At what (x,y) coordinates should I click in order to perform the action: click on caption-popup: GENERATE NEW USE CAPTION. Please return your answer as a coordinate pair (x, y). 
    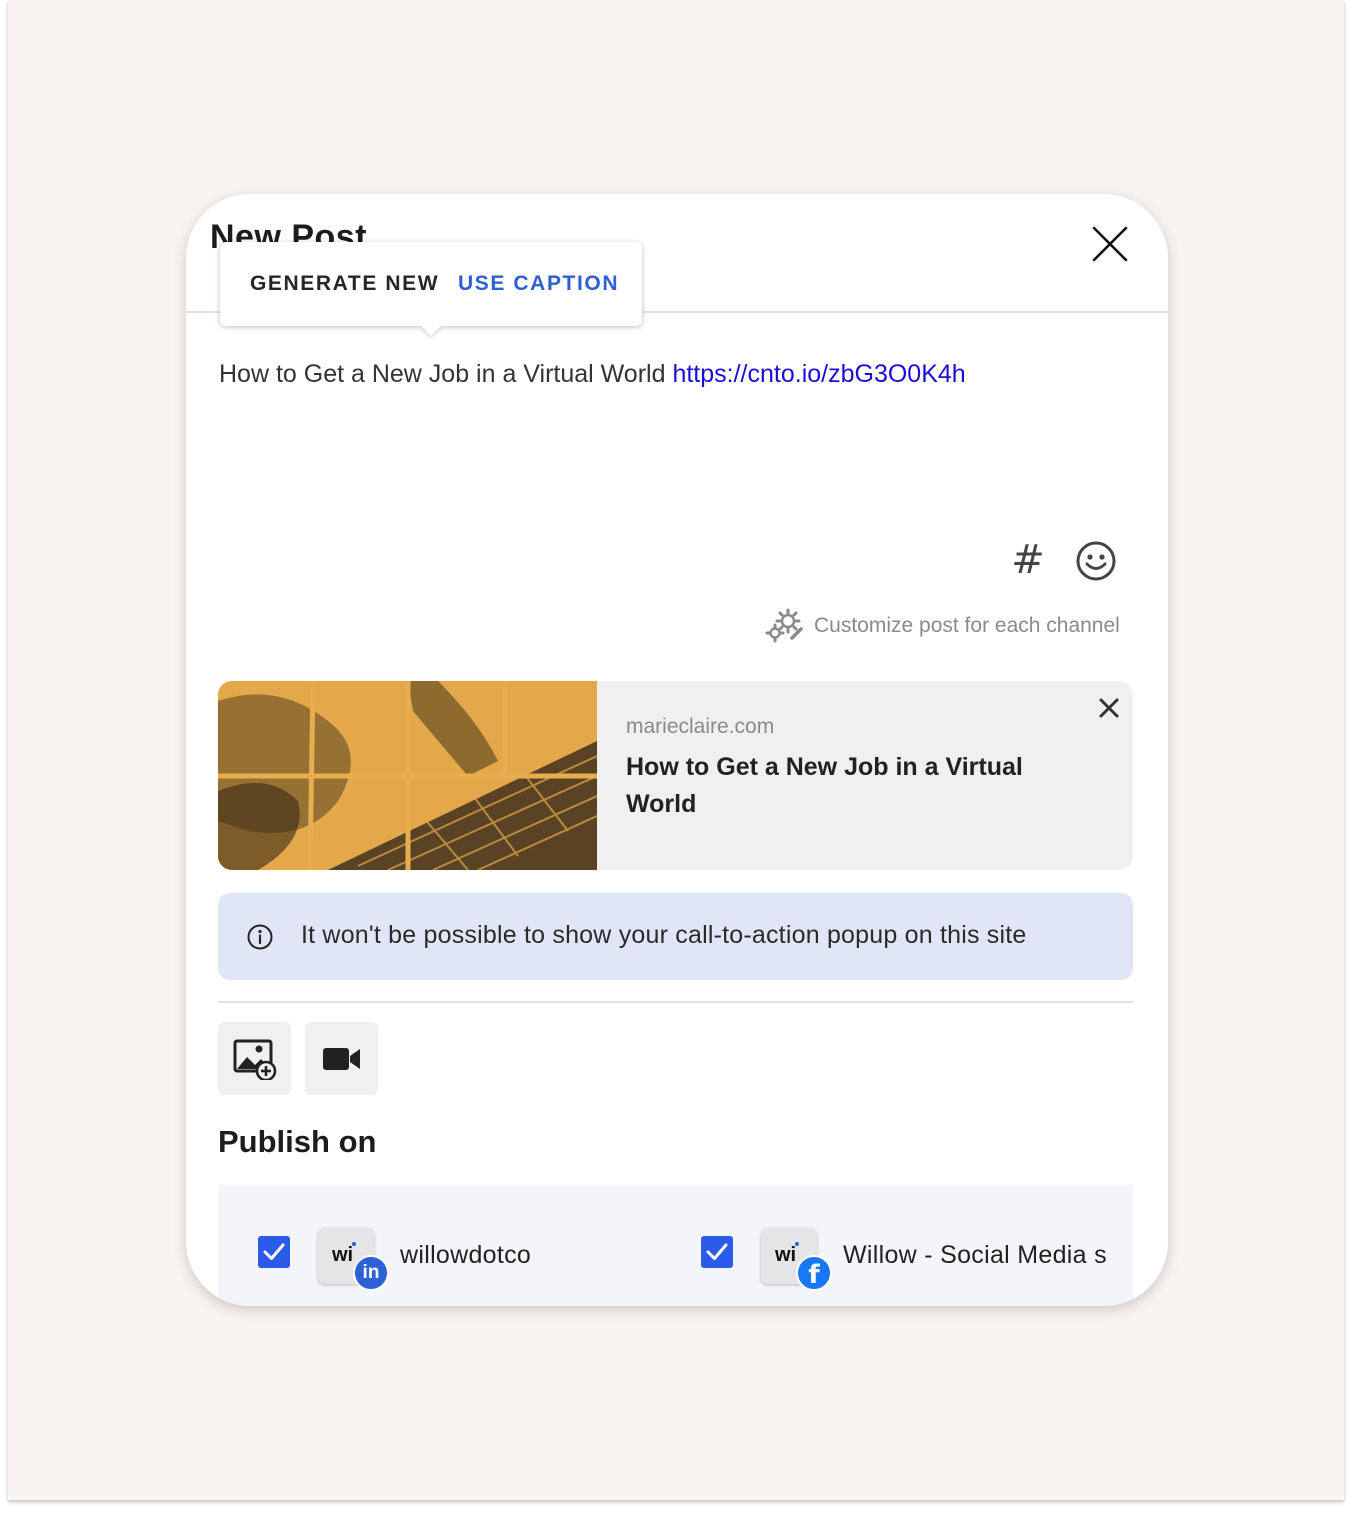
    Looking at the image, I should click on (431, 289).